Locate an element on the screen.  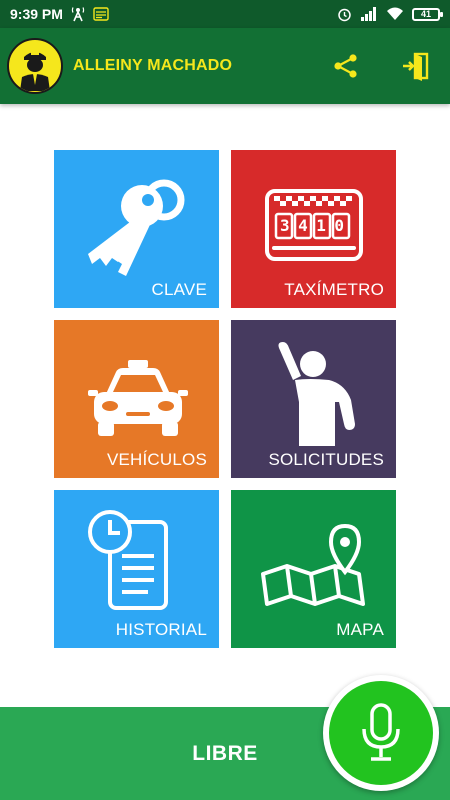
microphone-button is located at coordinates (381, 733).